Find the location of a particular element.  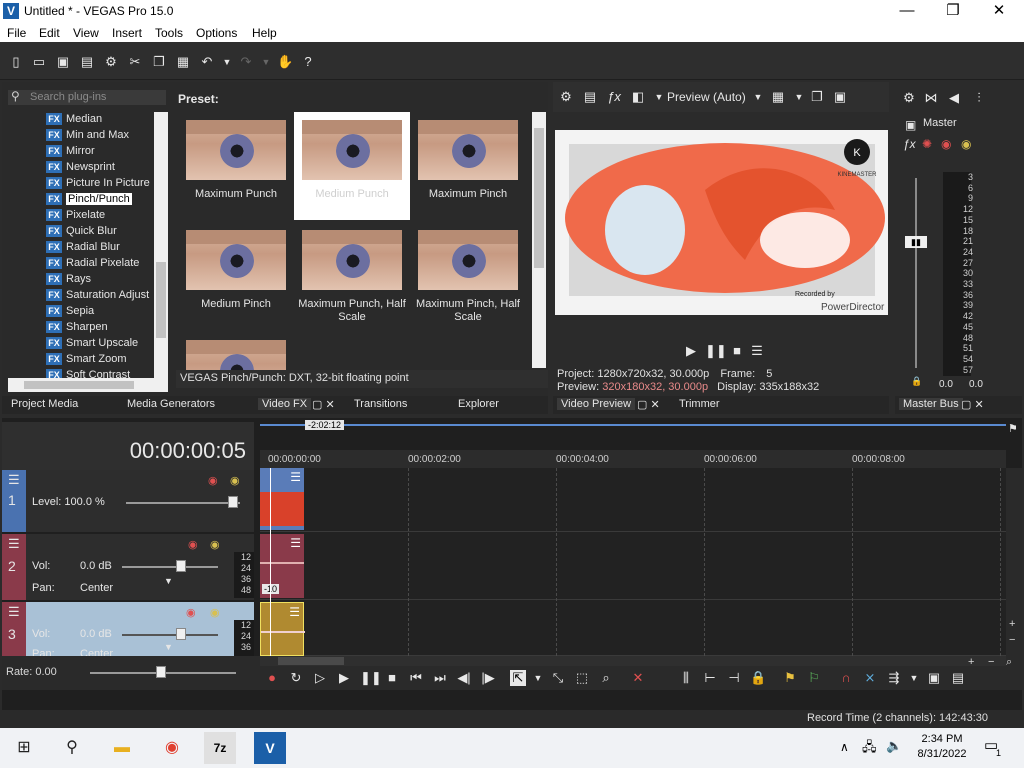

plugin-item: FX Picture In Picture is located at coordinates (98, 185).